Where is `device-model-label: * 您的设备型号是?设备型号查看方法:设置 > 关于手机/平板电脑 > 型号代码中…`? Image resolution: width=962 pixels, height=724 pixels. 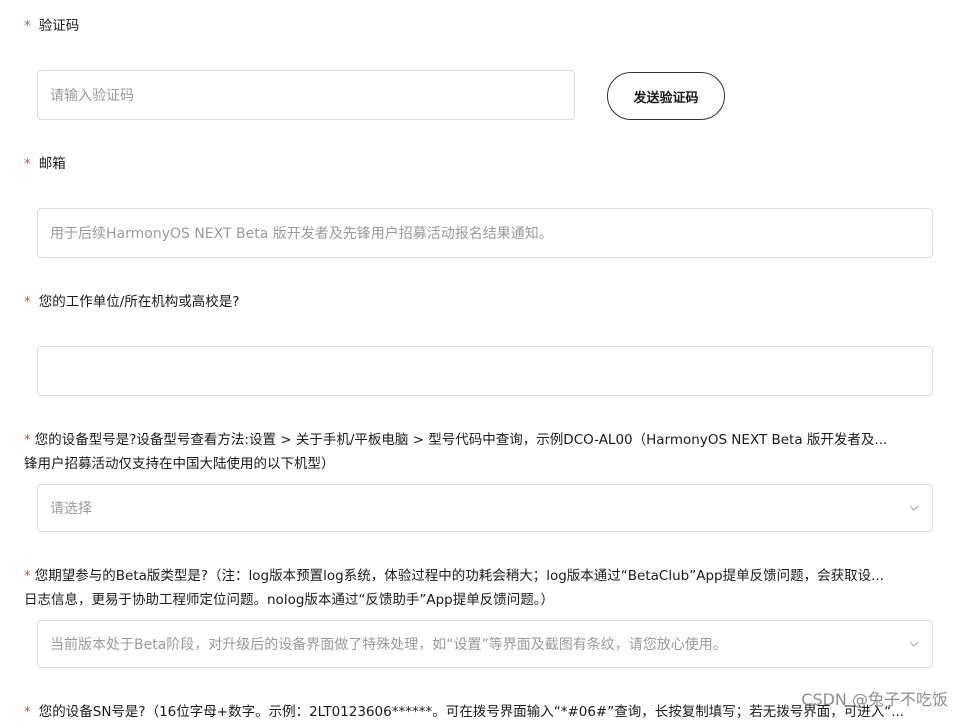 device-model-label: * 您的设备型号是?设备型号查看方法:设置 > 关于手机/平板电脑 > 型号代码中… is located at coordinates (456, 452).